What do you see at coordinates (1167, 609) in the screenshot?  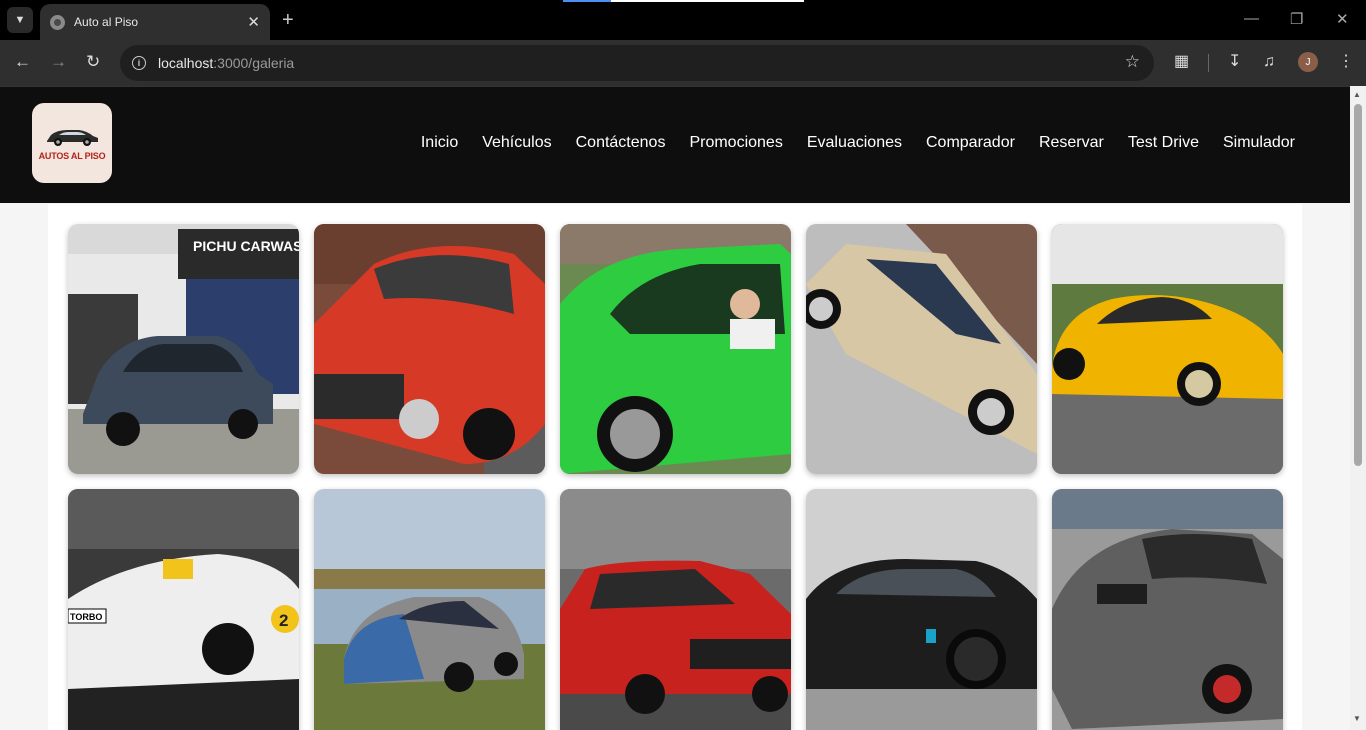 I see `gallery-image-grey-tuned-hatch` at bounding box center [1167, 609].